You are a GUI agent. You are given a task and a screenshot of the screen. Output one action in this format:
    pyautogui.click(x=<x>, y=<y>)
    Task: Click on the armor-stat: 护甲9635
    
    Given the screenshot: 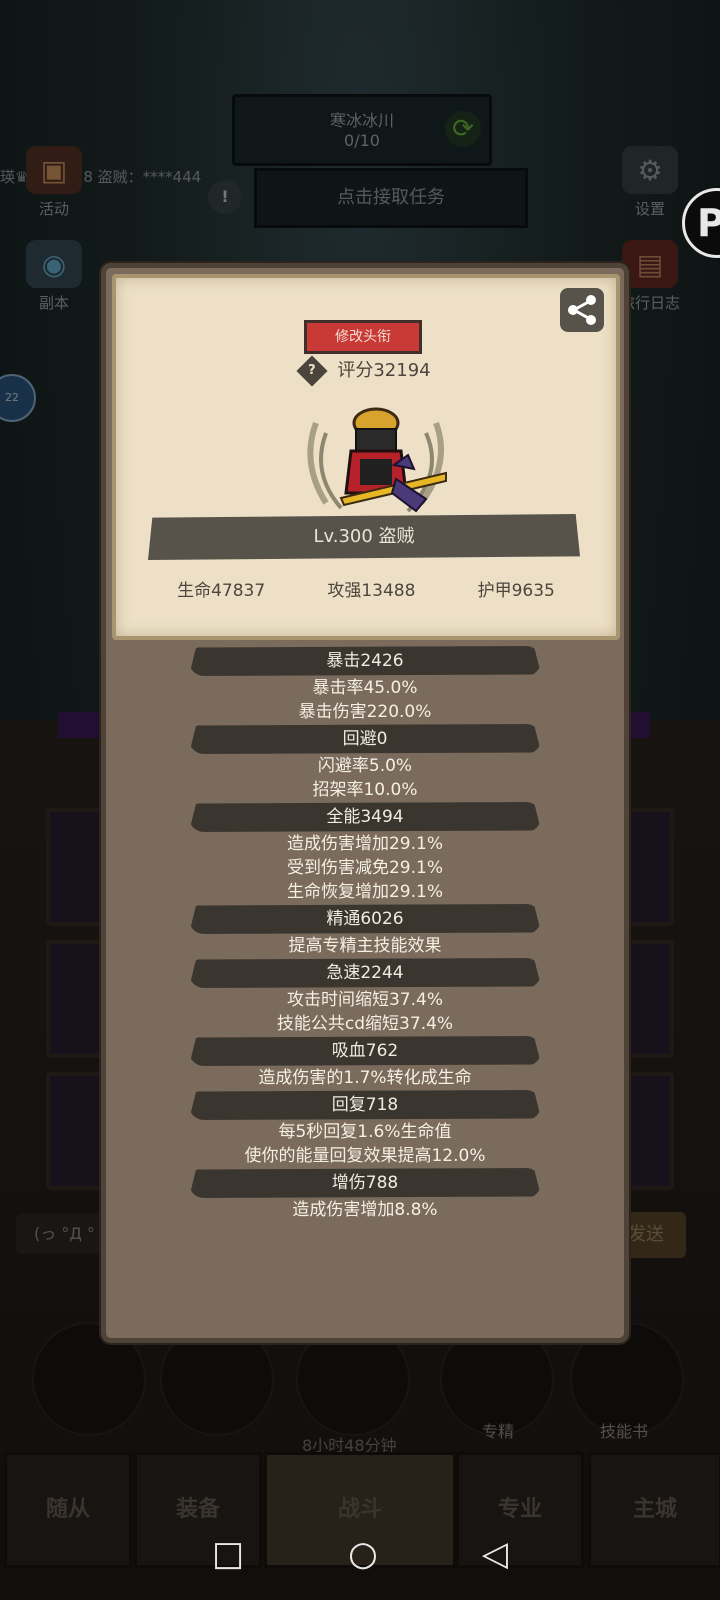 What is the action you would take?
    pyautogui.click(x=516, y=591)
    